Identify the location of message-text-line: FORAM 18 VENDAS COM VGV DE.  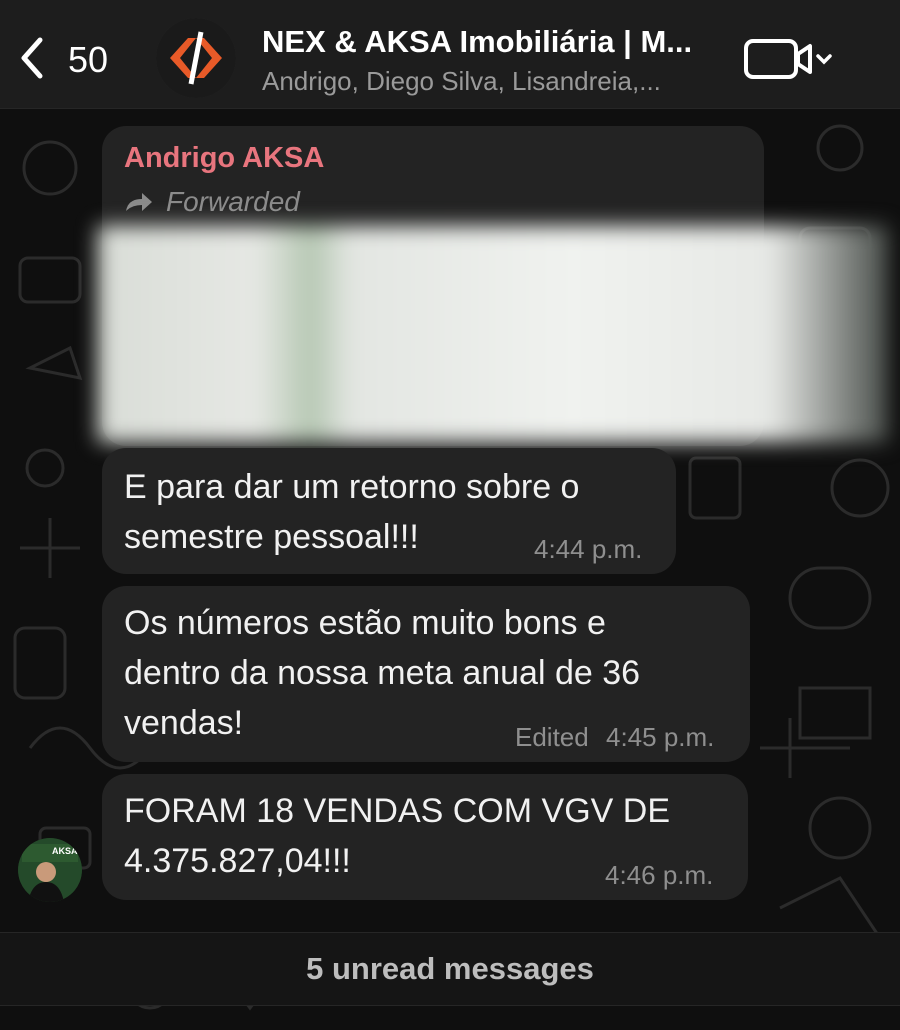
(397, 811).